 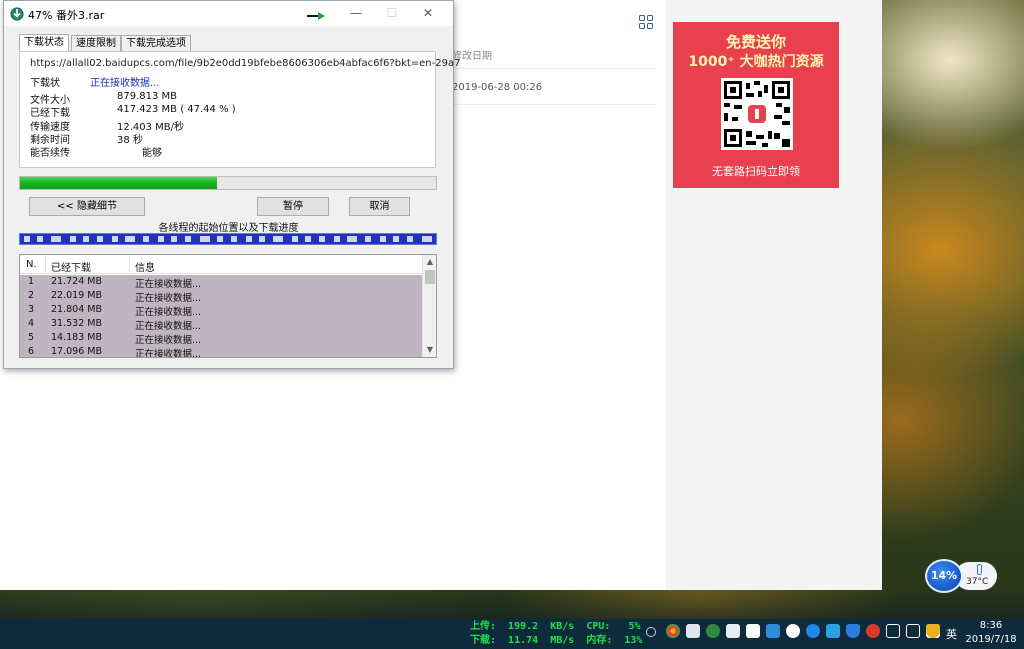 What do you see at coordinates (757, 114) in the screenshot?
I see `qr-code-image` at bounding box center [757, 114].